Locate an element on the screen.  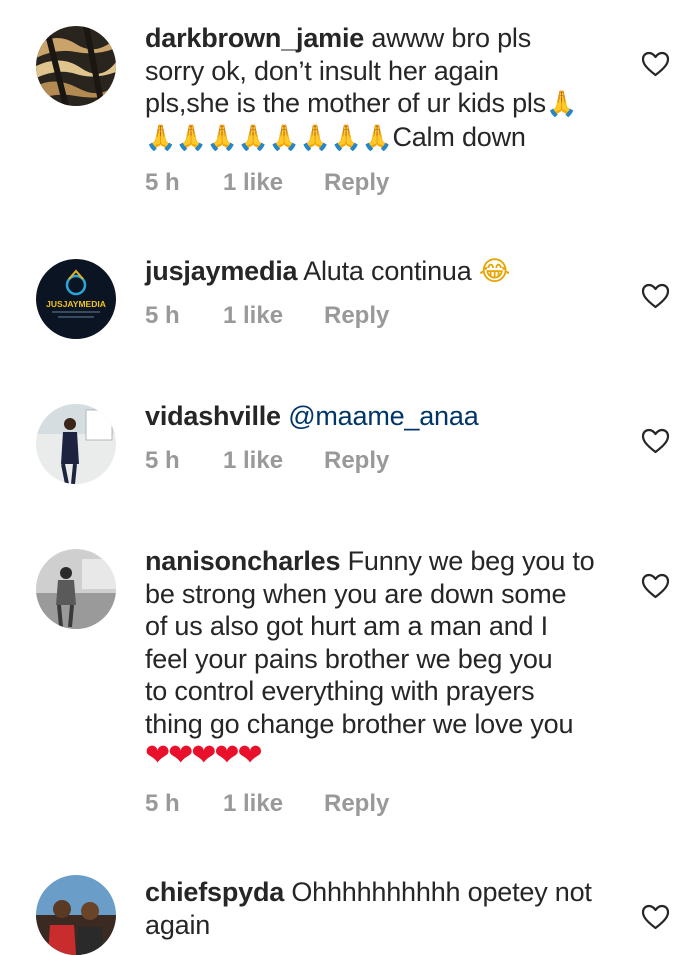
comment-text-line: be strong when you are down some is located at coordinates (356, 593).